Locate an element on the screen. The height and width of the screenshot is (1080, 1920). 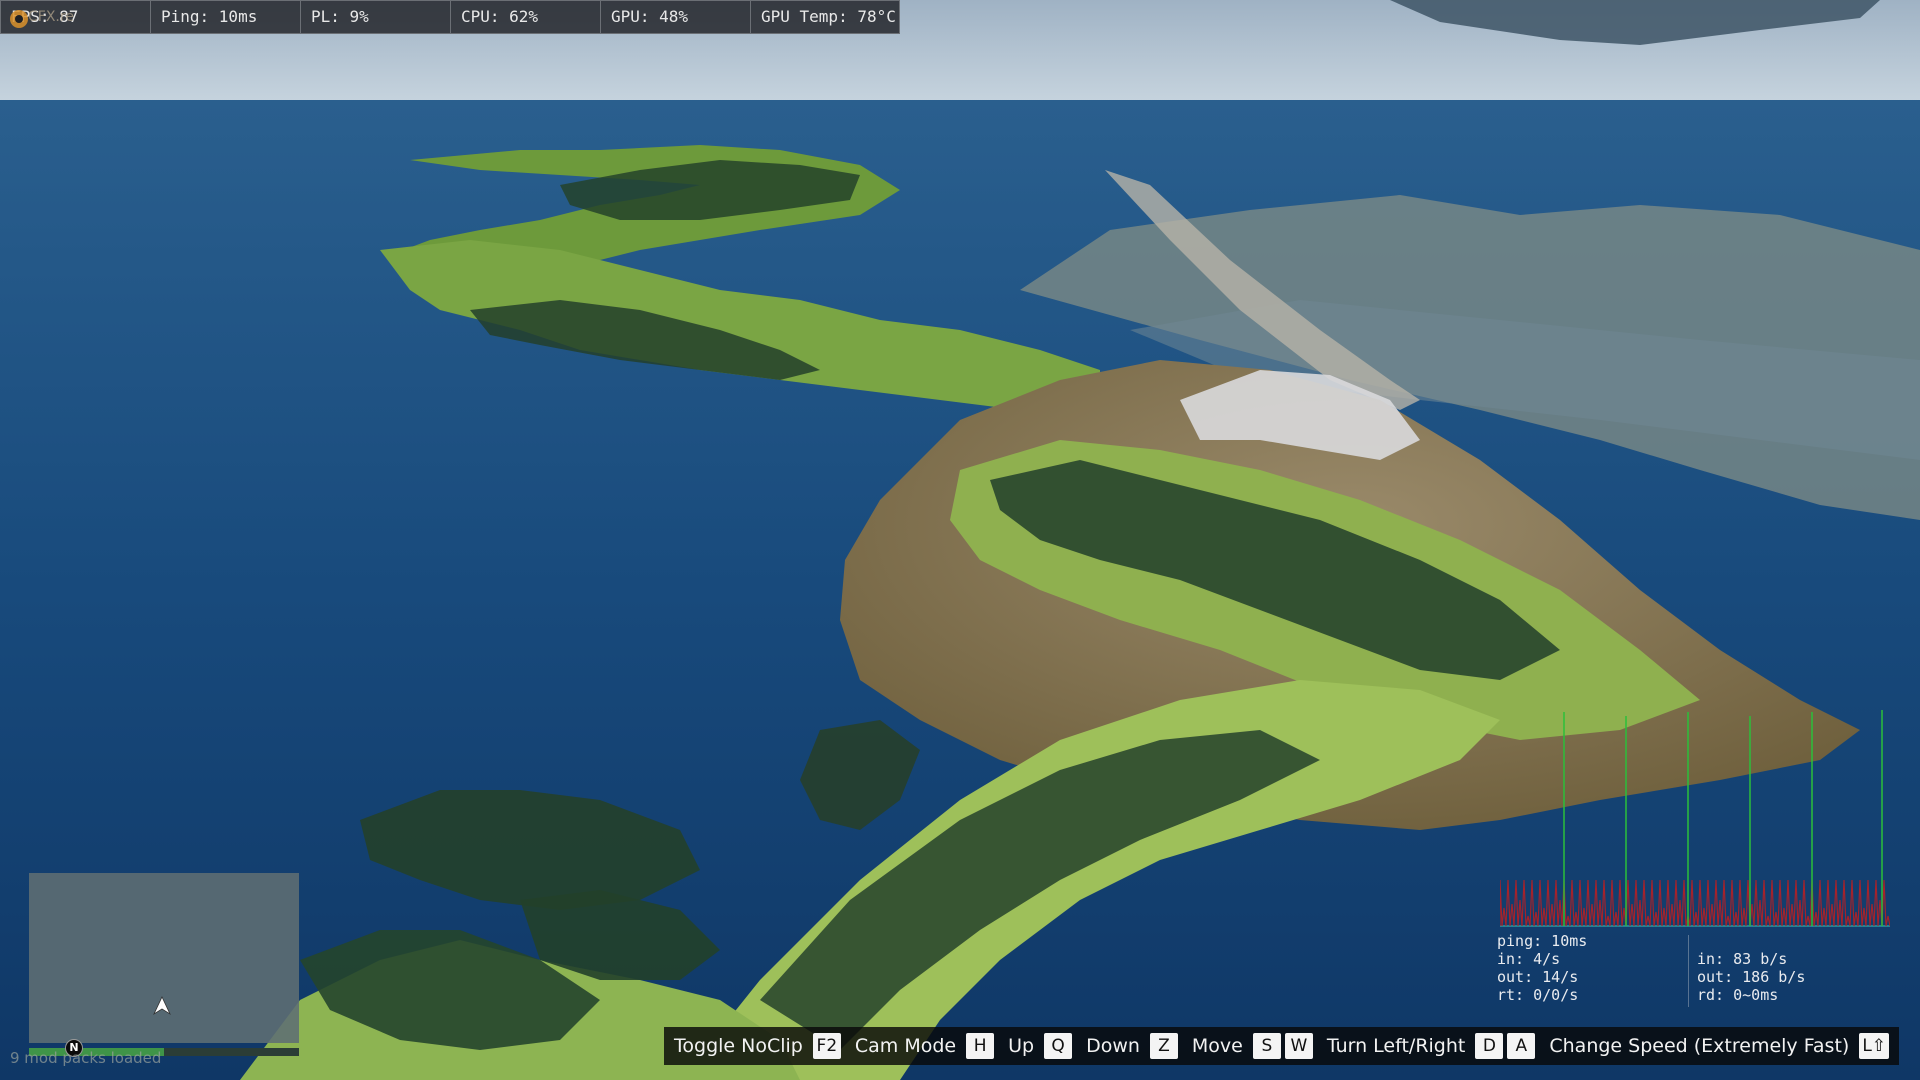
key-h: H is located at coordinates (980, 1046).